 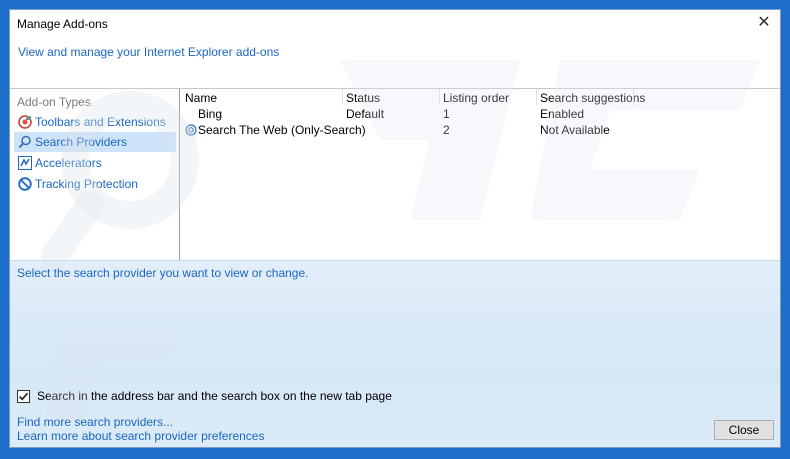 What do you see at coordinates (480, 114) in the screenshot?
I see `table-row: Bing Default 1 Enabled` at bounding box center [480, 114].